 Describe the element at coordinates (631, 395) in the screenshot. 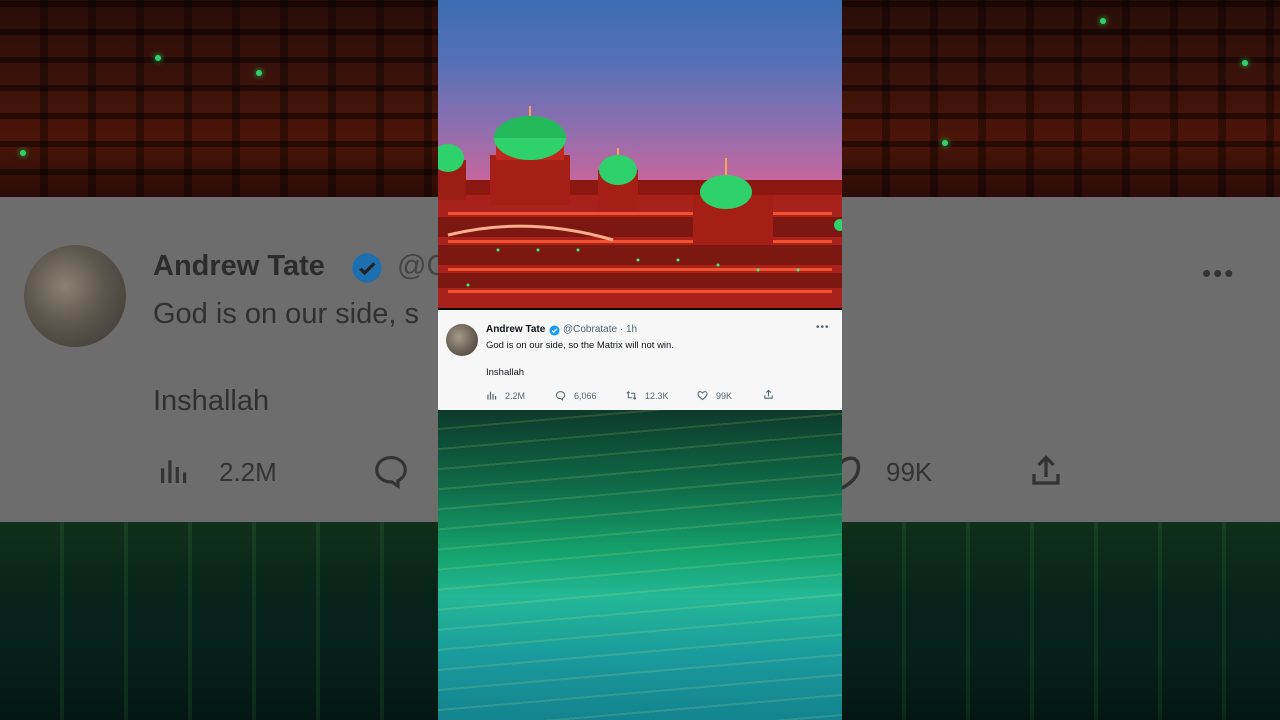

I see `retweet-icon` at that location.